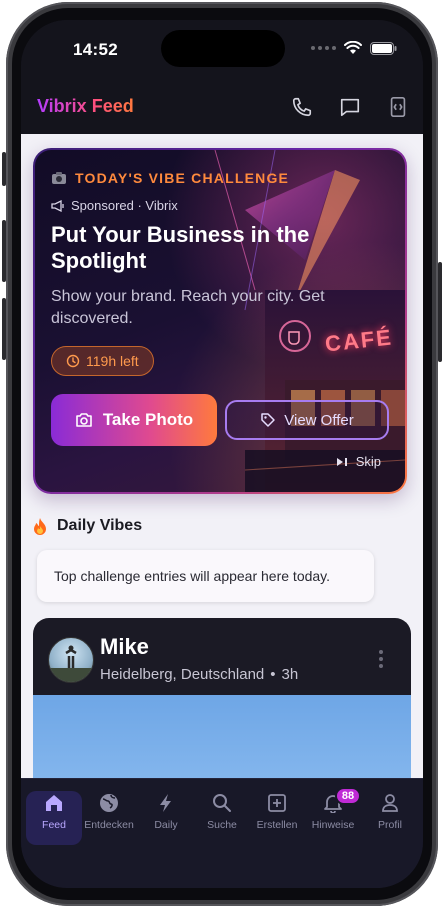 The image size is (444, 908). Describe the element at coordinates (277, 803) in the screenshot. I see `plus-square-icon` at that location.